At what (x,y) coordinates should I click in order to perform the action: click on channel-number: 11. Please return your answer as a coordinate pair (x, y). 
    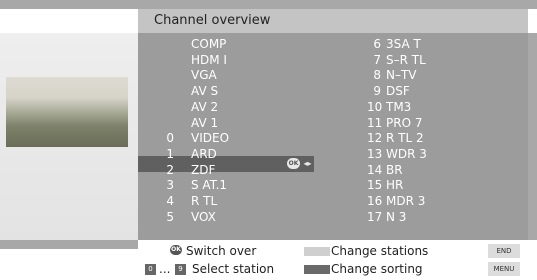
    Looking at the image, I should click on (375, 122).